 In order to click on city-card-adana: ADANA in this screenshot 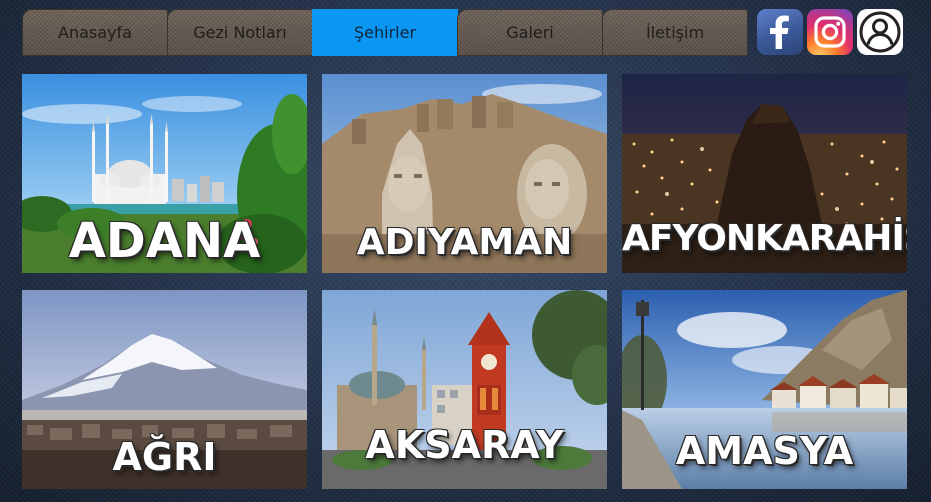, I will do `click(164, 173)`.